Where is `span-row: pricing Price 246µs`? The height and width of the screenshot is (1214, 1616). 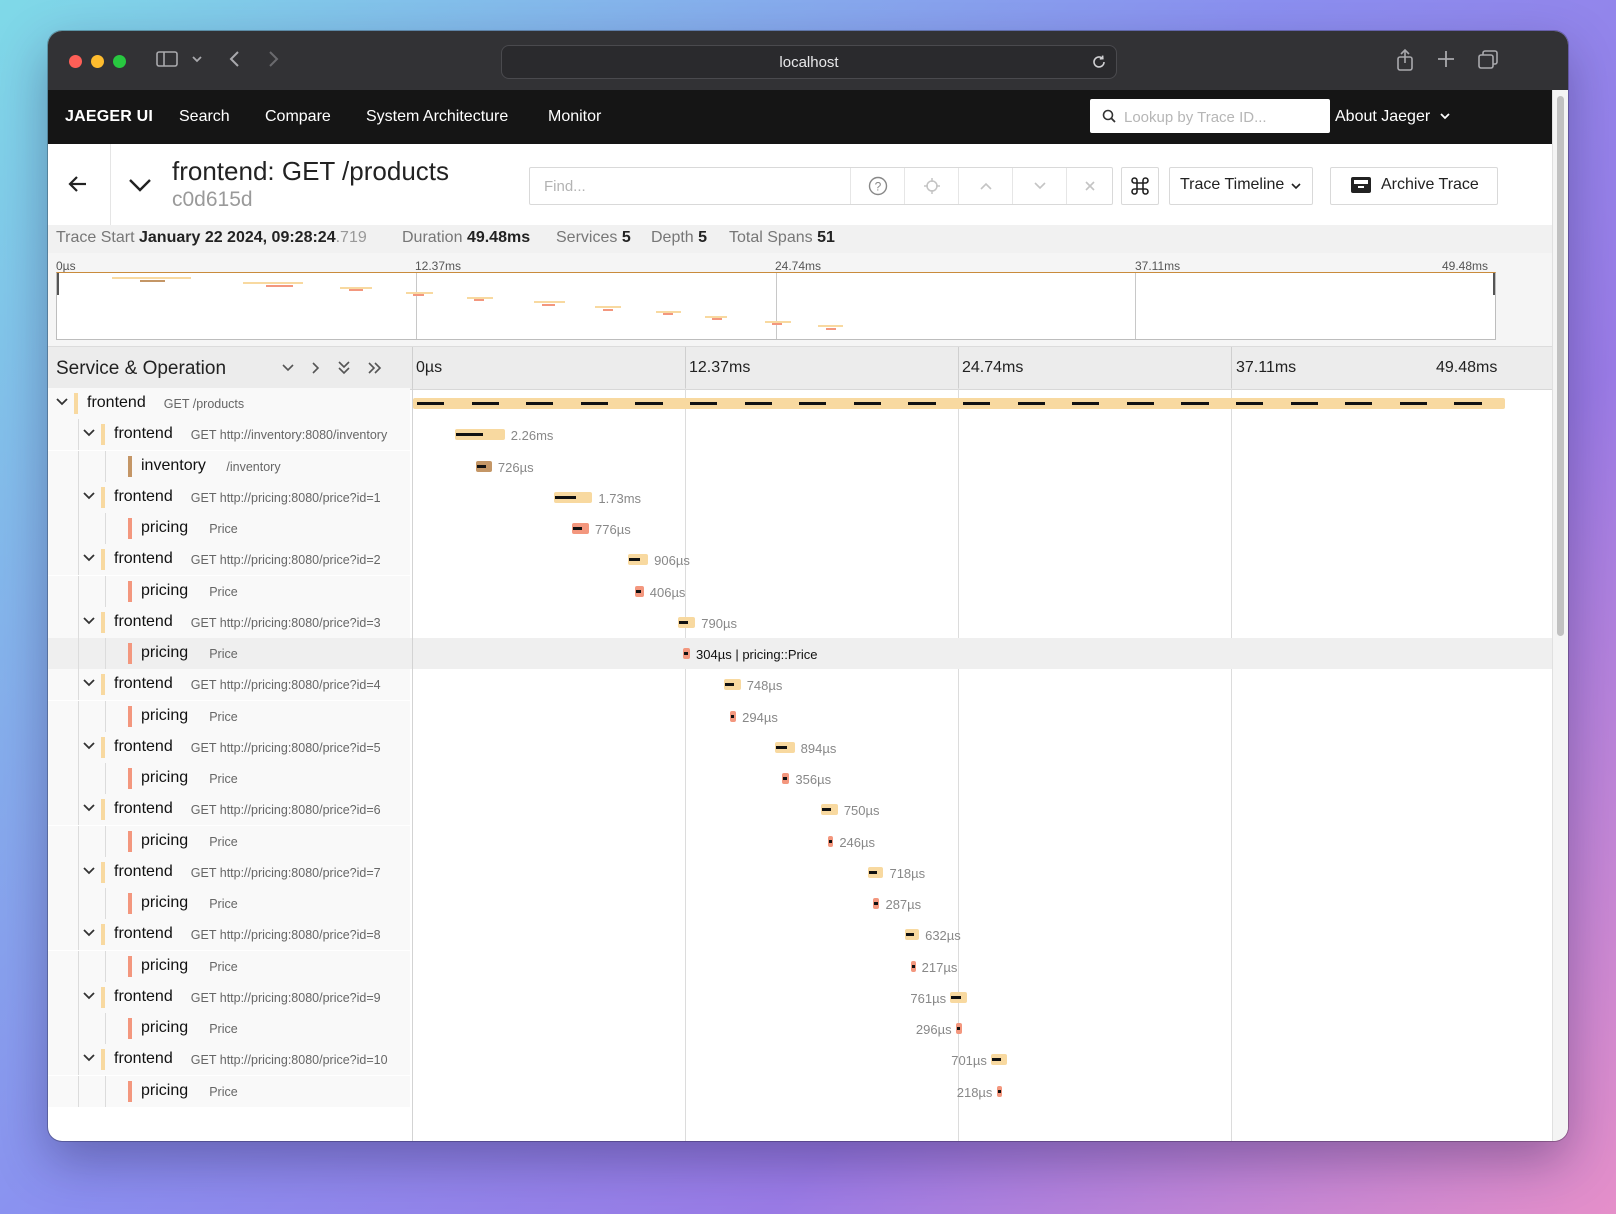
span-row: pricing Price 246µs is located at coordinates (800, 841).